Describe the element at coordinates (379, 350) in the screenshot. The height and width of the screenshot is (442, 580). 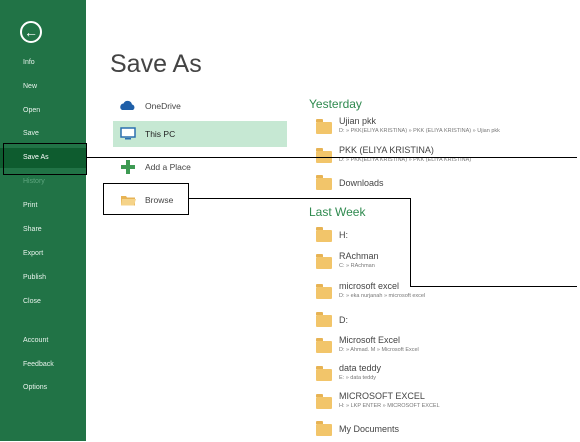
I see `folder-path: D: » Ahmad. M » Microsoft Excel` at that location.